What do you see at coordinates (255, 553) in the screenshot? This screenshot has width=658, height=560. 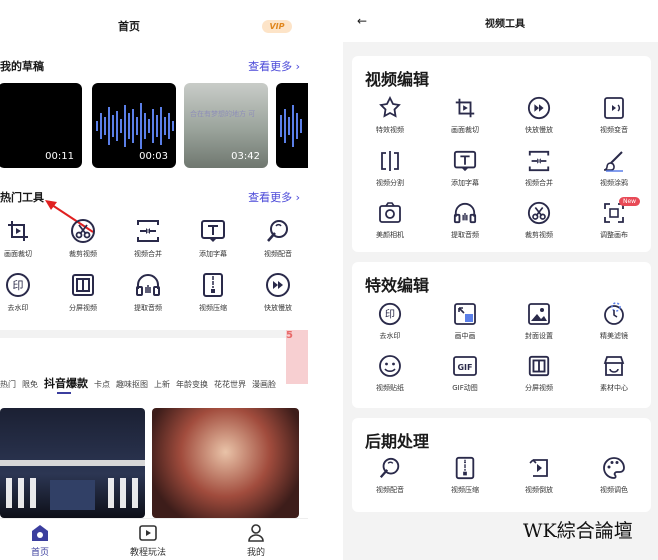 I see `nav-label: 我的` at bounding box center [255, 553].